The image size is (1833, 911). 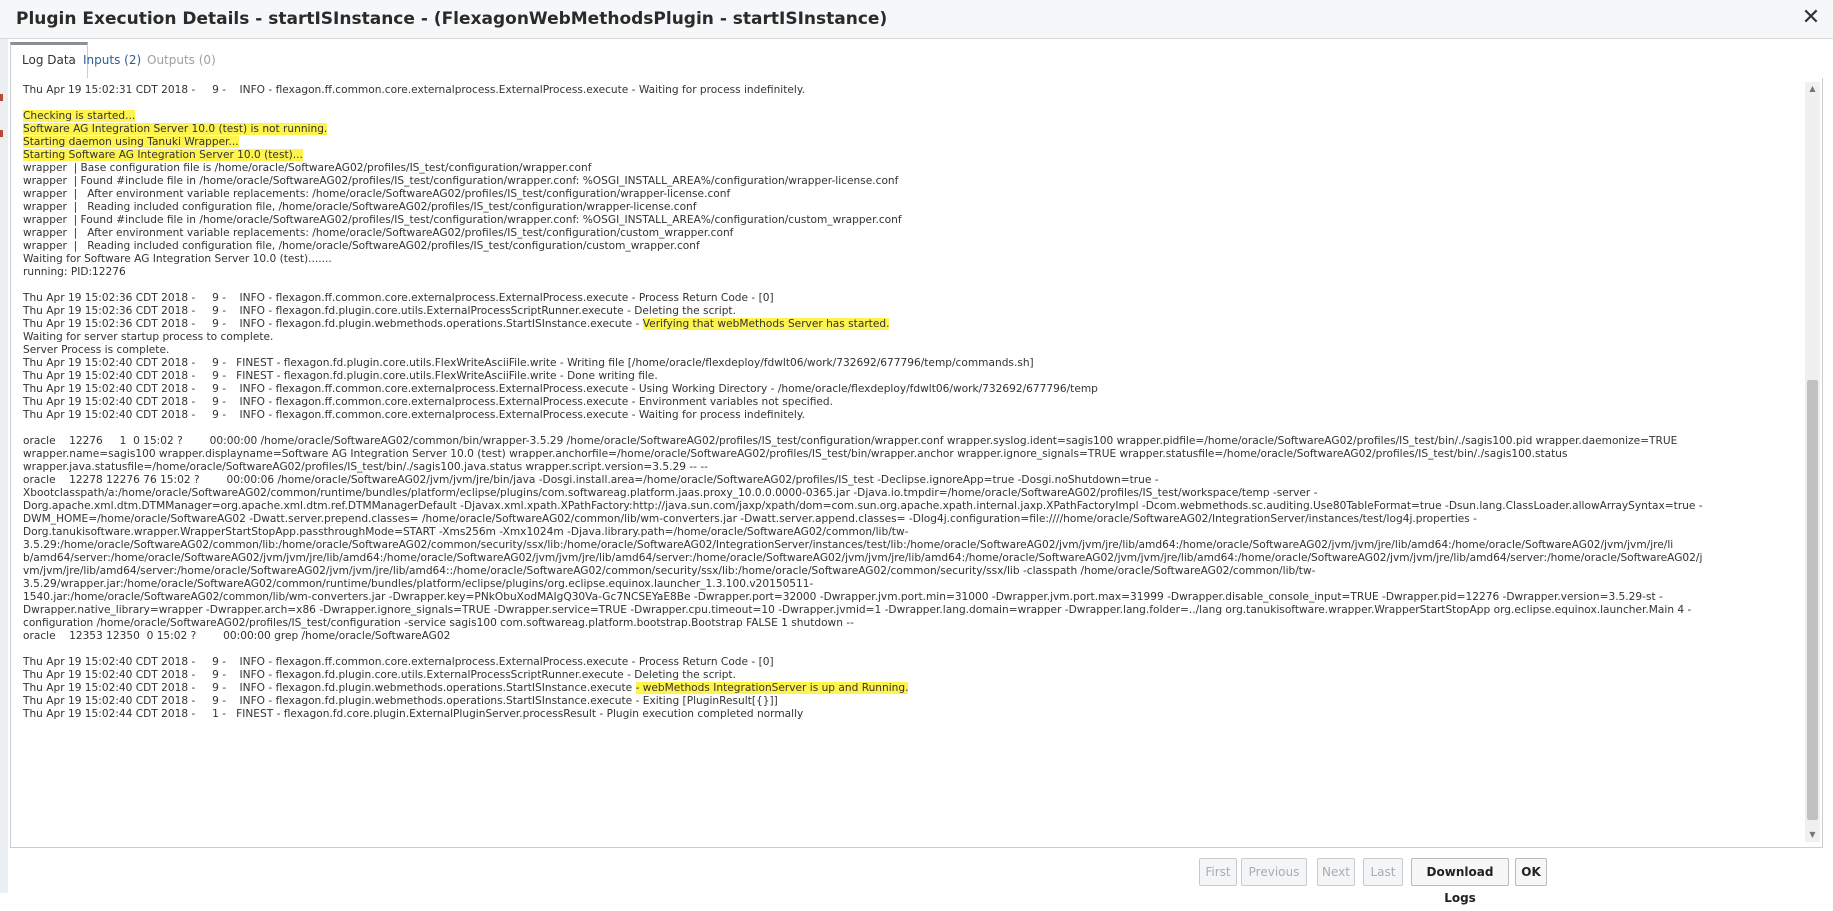 What do you see at coordinates (1383, 872) in the screenshot?
I see `last-button: Last` at bounding box center [1383, 872].